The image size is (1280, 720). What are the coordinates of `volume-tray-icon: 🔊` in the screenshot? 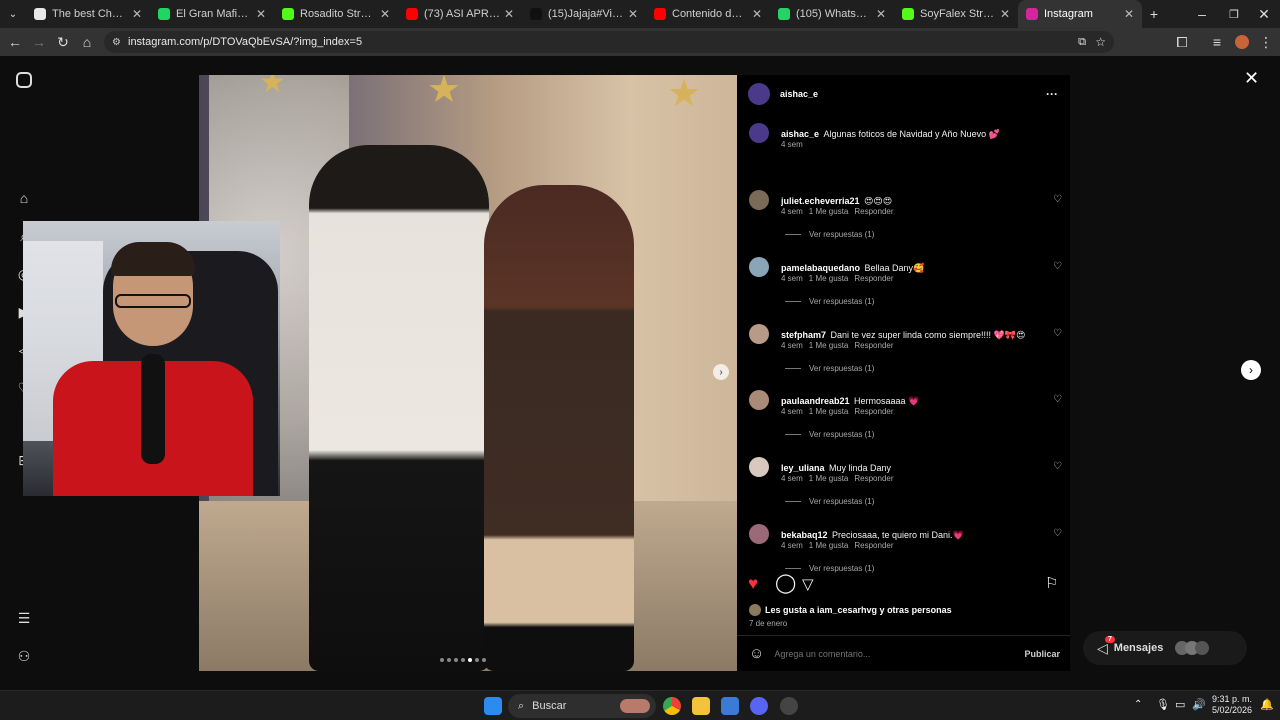 It's located at (1199, 704).